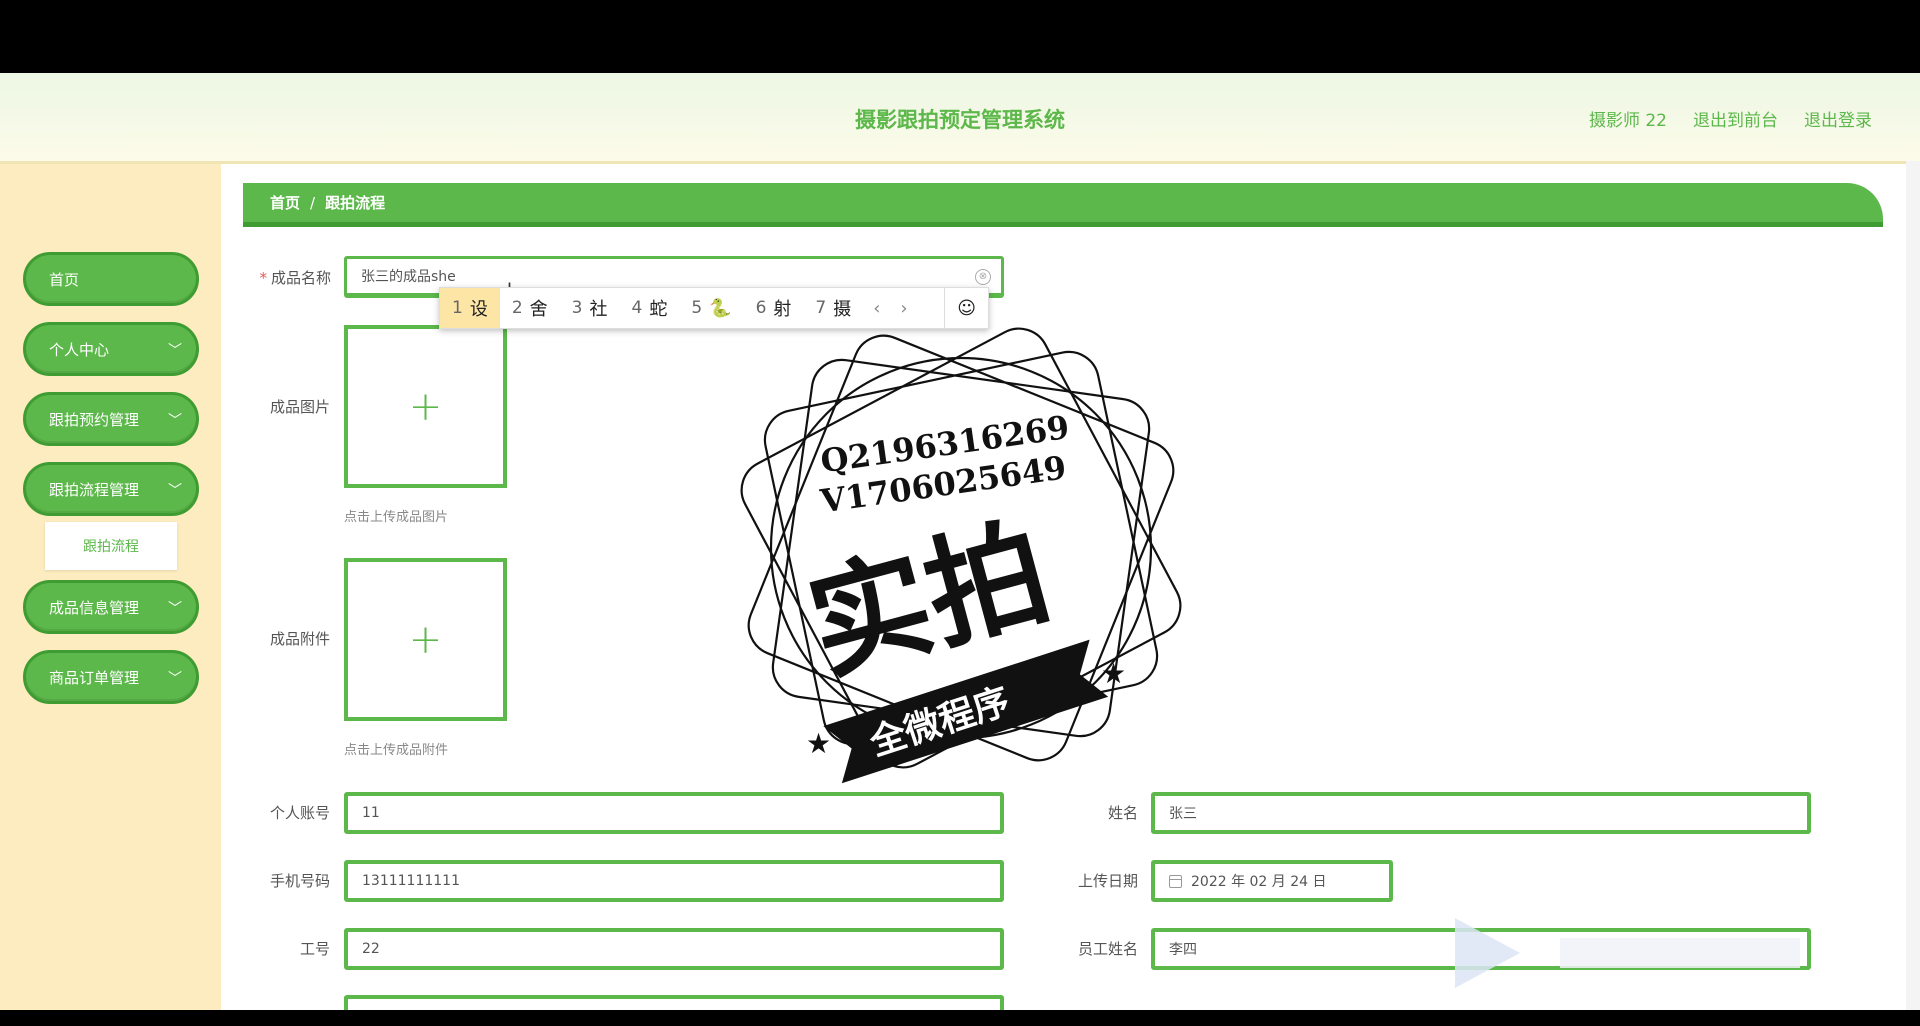  I want to click on account-label: 个人账号, so click(299, 813).